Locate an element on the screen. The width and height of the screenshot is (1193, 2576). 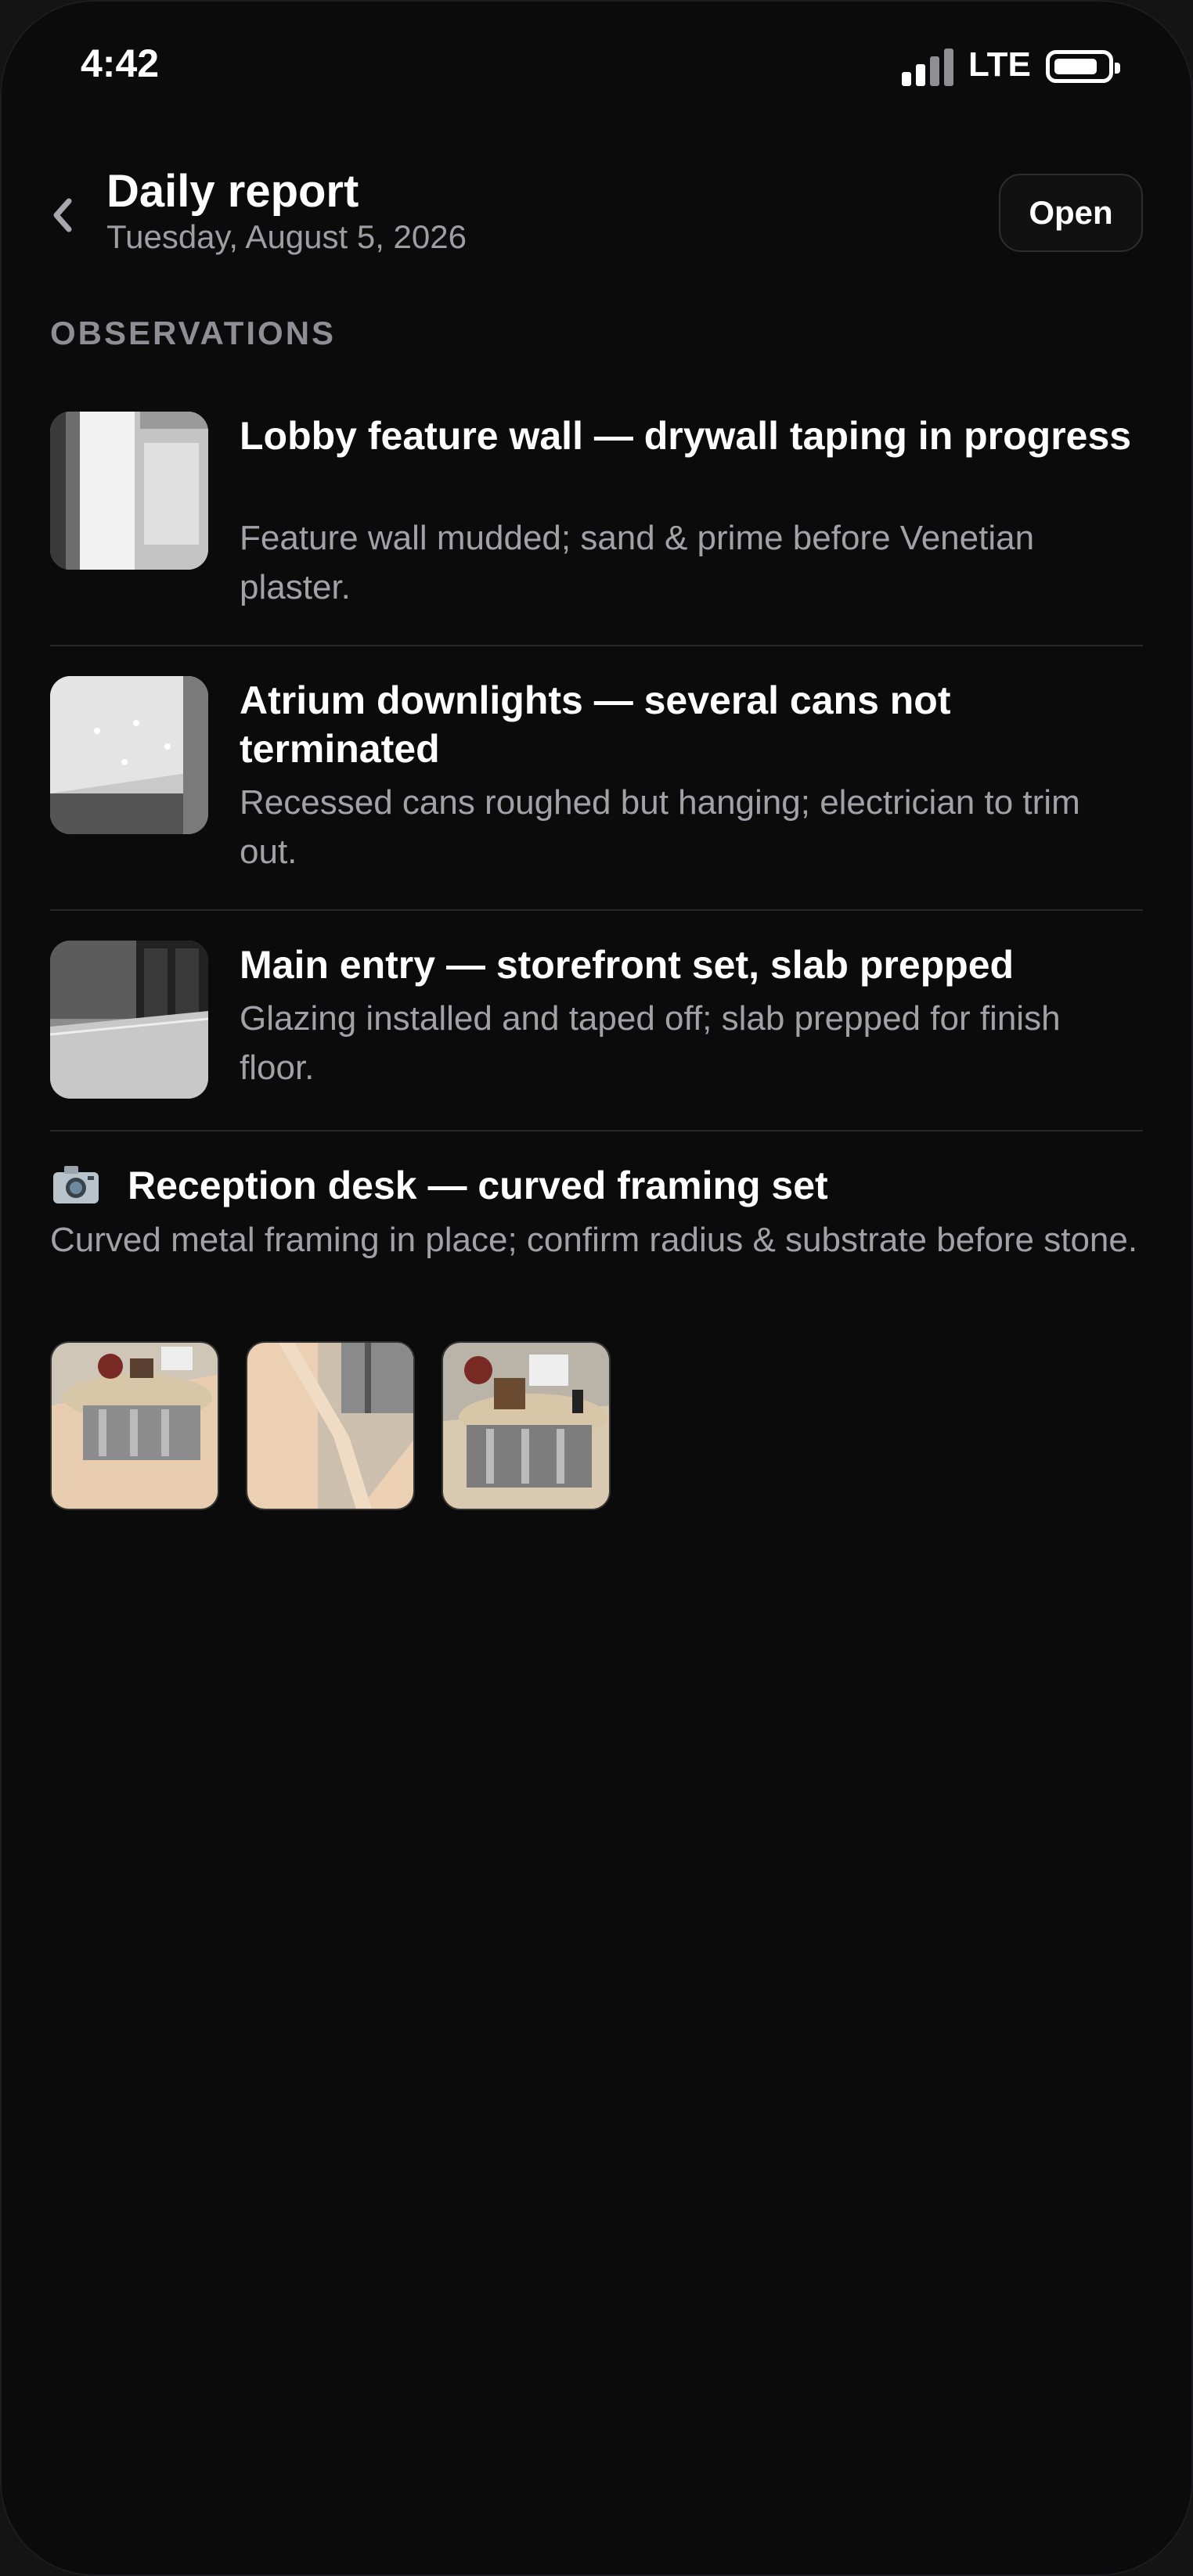
open-button: Open is located at coordinates (1071, 213).